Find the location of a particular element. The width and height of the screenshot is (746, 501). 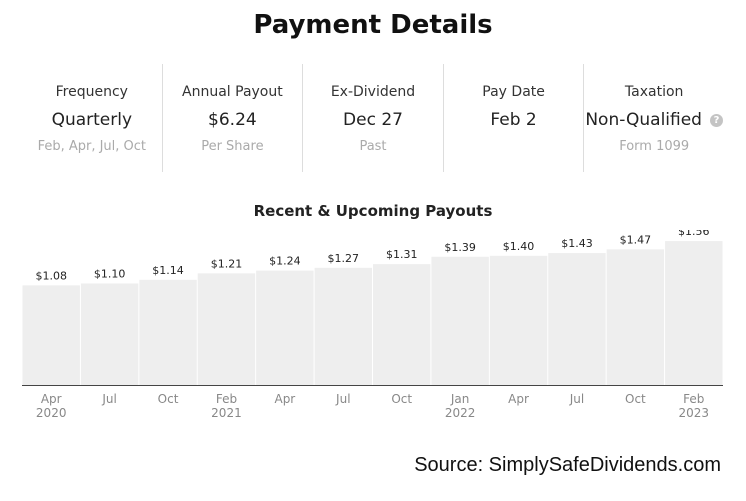

x-tick-label: 2023 is located at coordinates (694, 413).